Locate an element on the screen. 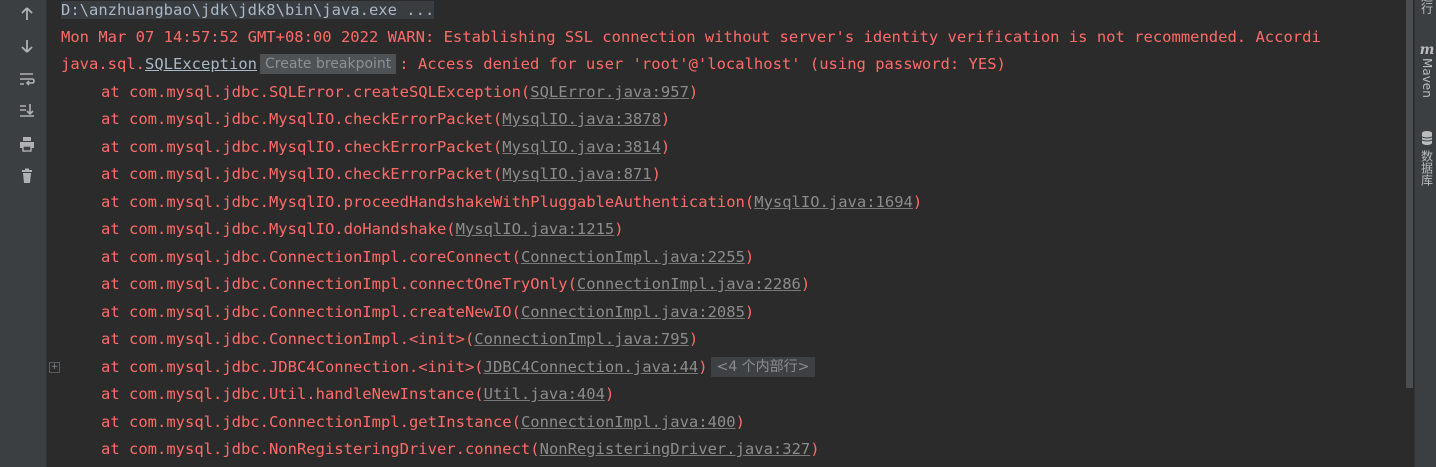 The image size is (1436, 467). database-icon is located at coordinates (1427, 138).